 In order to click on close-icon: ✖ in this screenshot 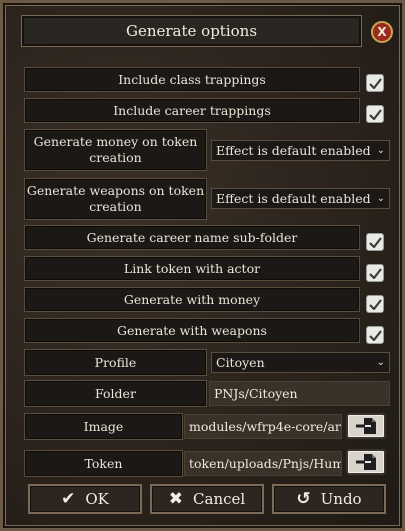, I will do `click(176, 499)`.